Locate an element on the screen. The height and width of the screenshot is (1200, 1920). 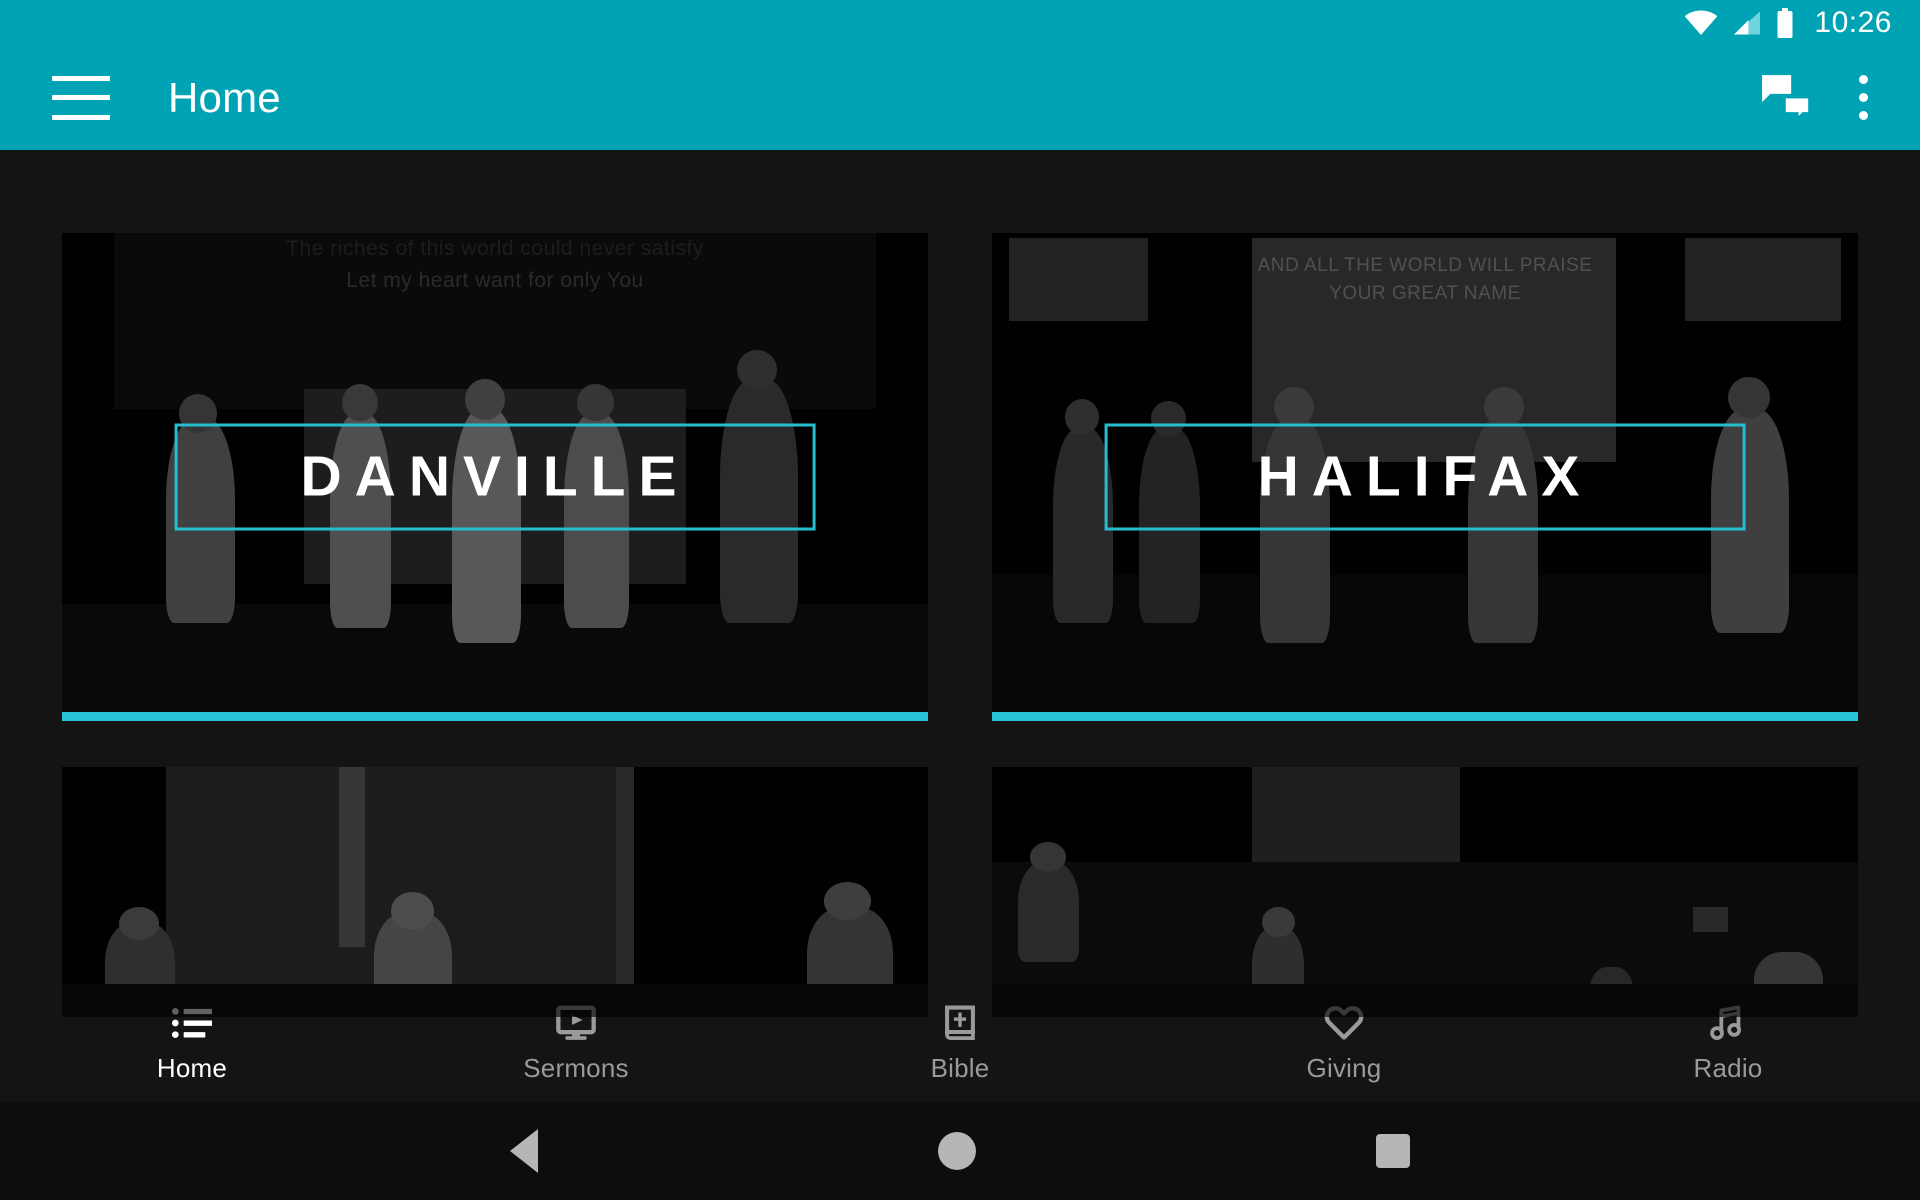
hamburger-menu-icon is located at coordinates (81, 97).